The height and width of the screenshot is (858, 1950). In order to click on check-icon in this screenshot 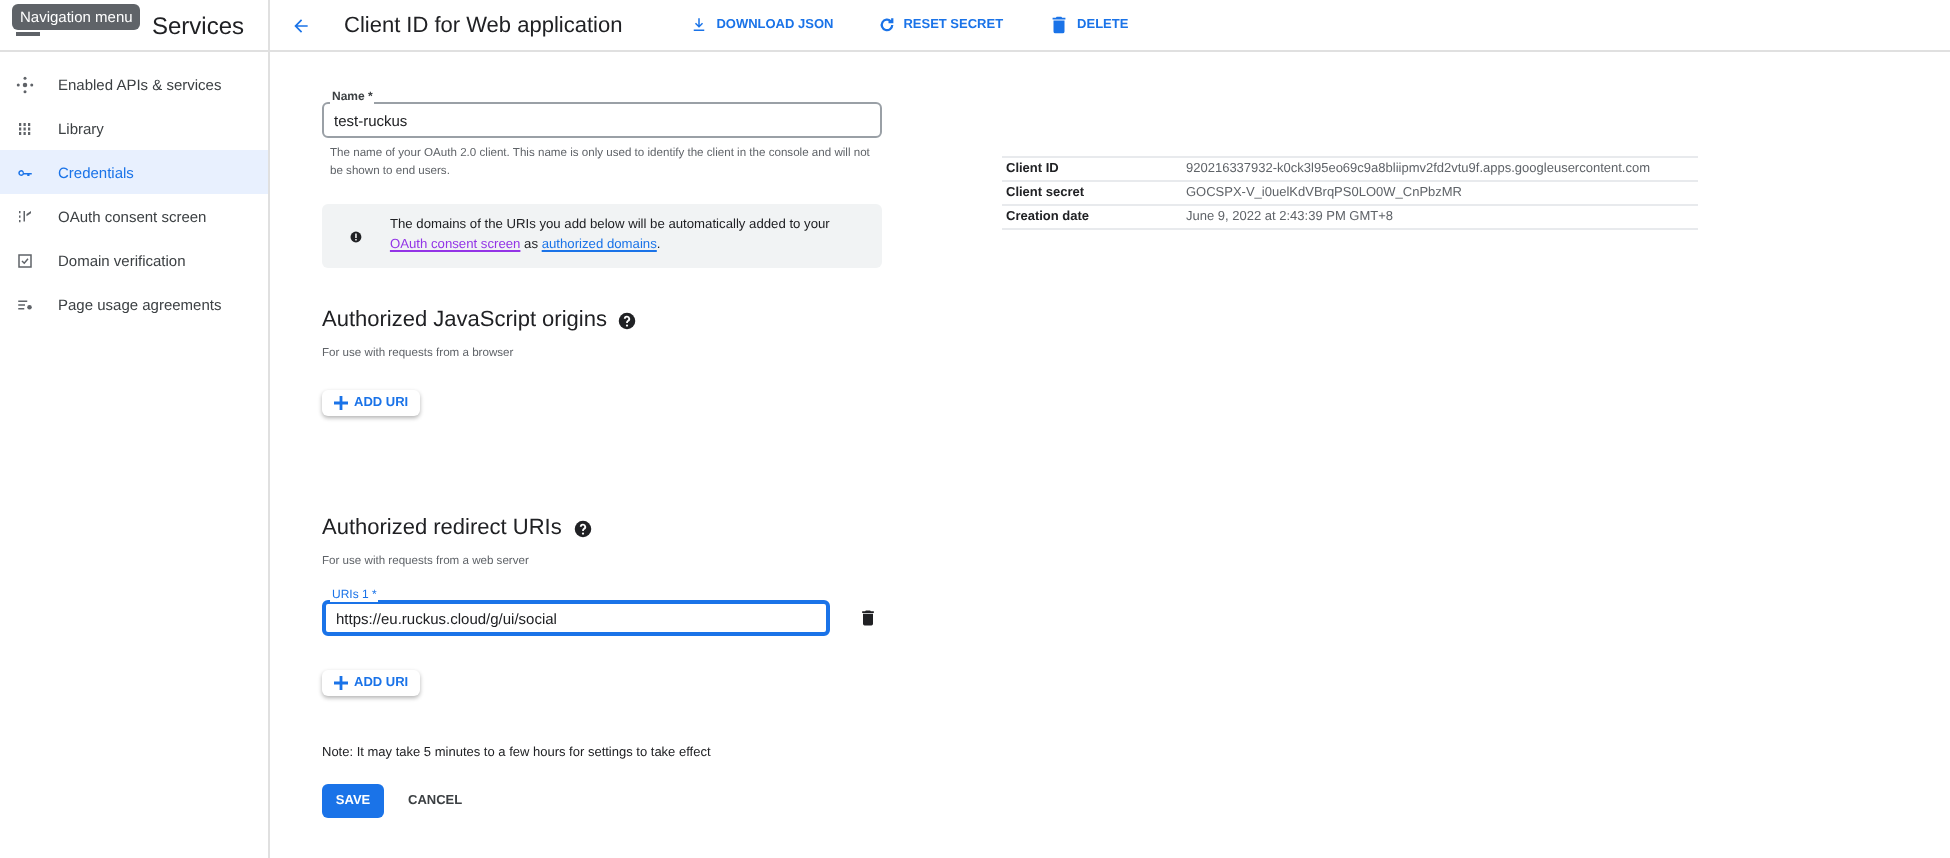, I will do `click(25, 260)`.